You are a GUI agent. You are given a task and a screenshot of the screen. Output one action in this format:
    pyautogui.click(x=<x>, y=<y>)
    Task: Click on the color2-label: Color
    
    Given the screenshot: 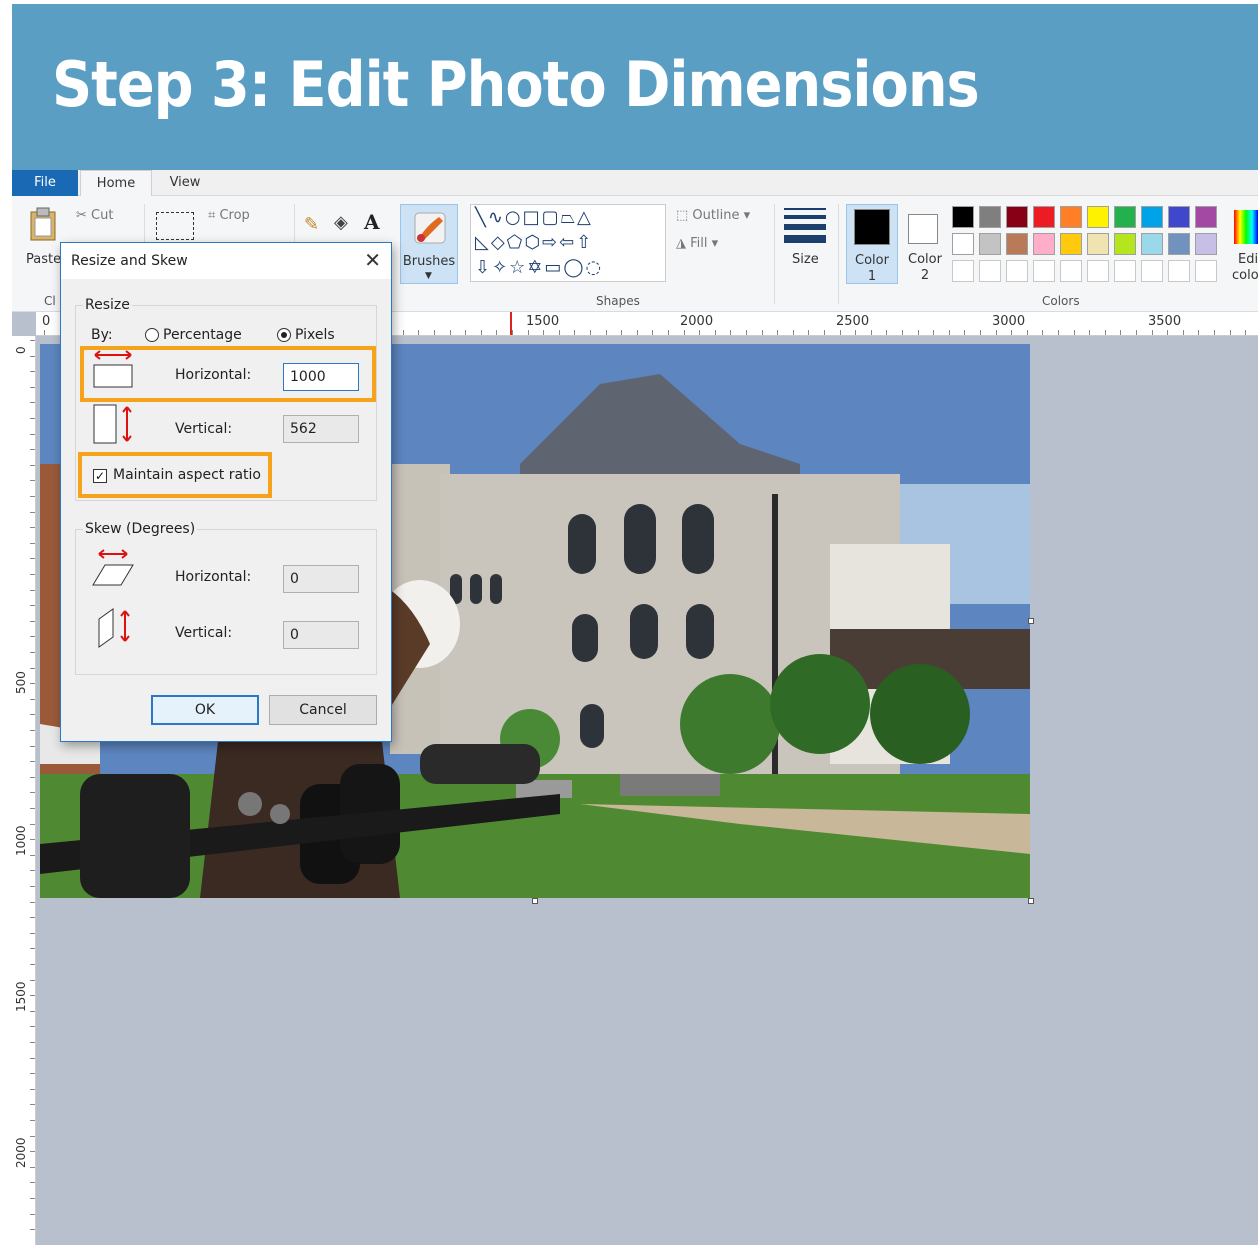 What is the action you would take?
    pyautogui.click(x=925, y=259)
    